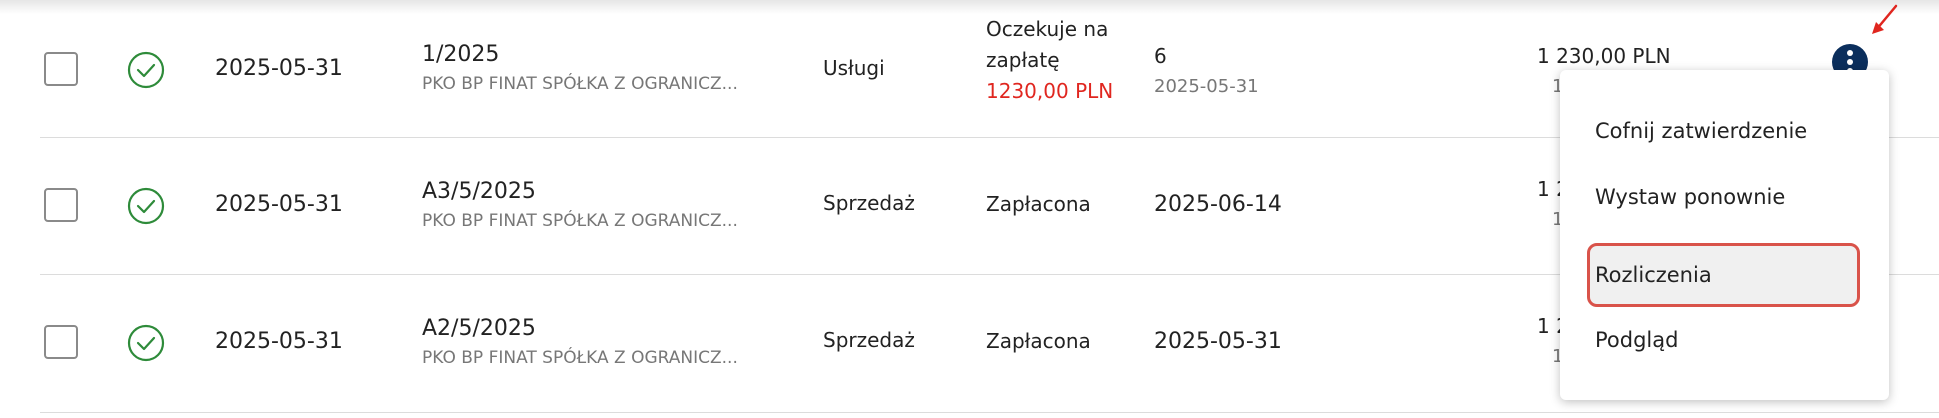  What do you see at coordinates (854, 68) in the screenshot?
I see `invoice-type: Usługi` at bounding box center [854, 68].